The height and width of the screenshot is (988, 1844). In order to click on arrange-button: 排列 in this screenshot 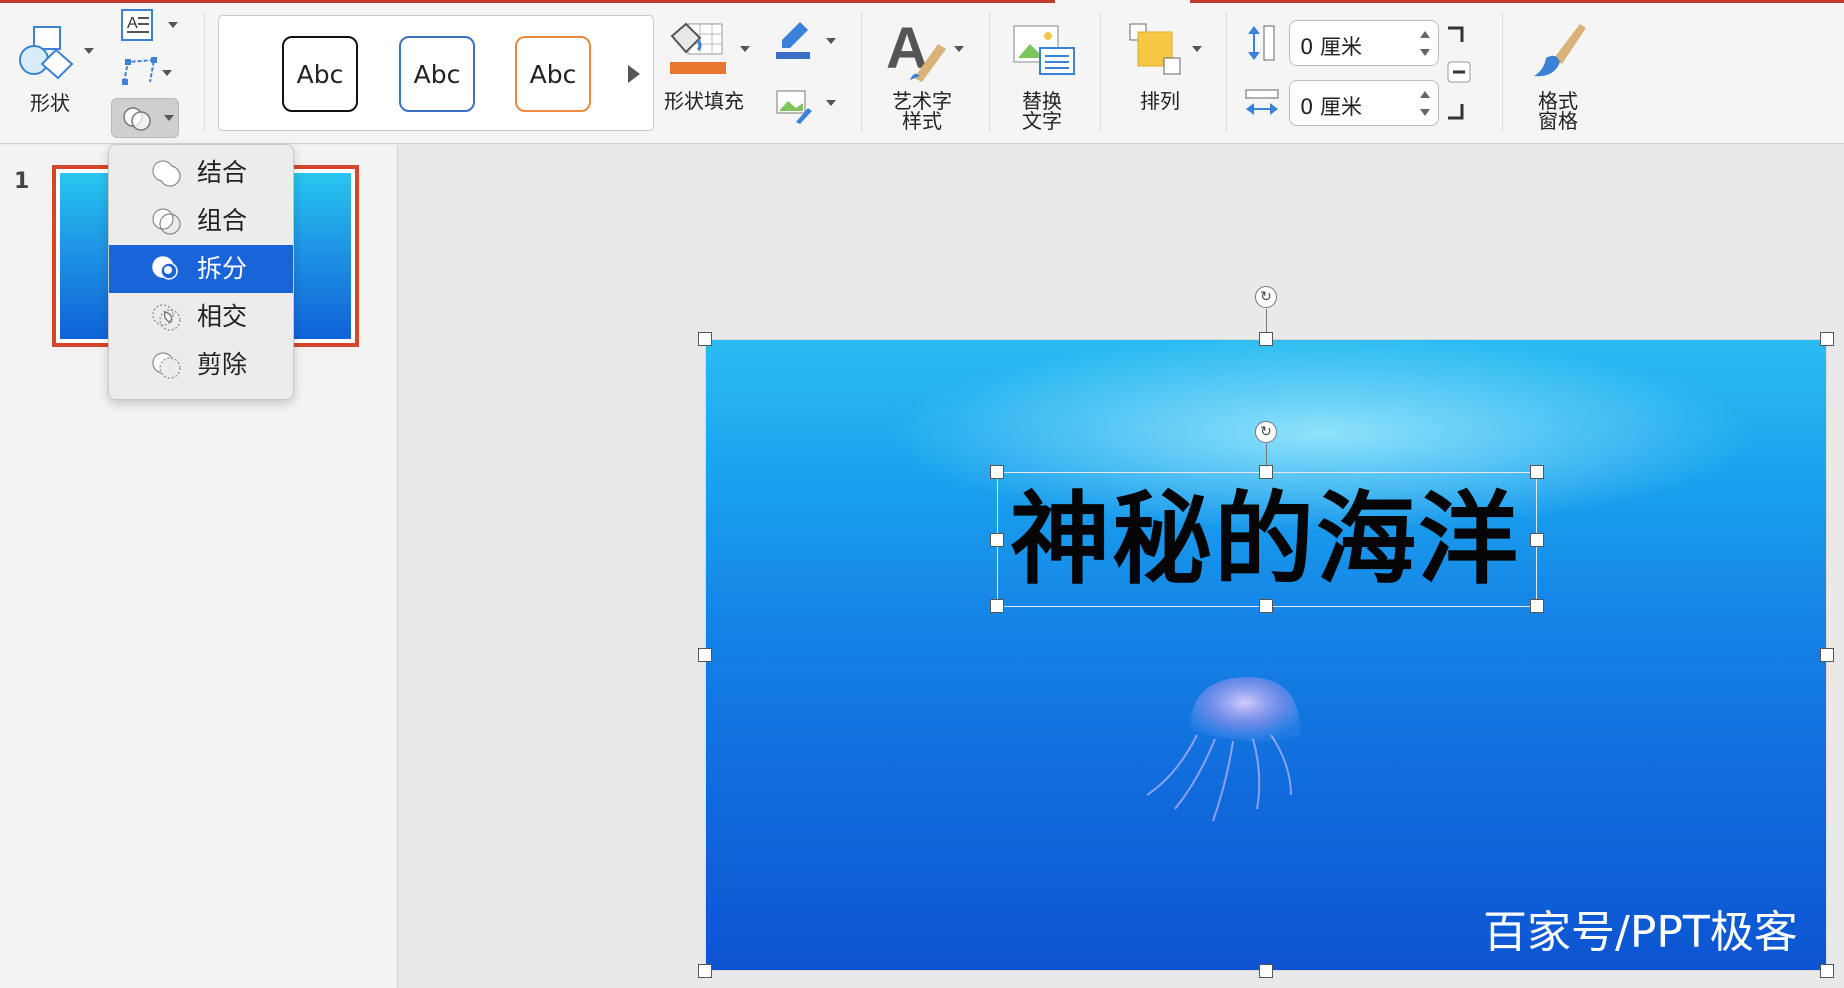, I will do `click(1169, 66)`.